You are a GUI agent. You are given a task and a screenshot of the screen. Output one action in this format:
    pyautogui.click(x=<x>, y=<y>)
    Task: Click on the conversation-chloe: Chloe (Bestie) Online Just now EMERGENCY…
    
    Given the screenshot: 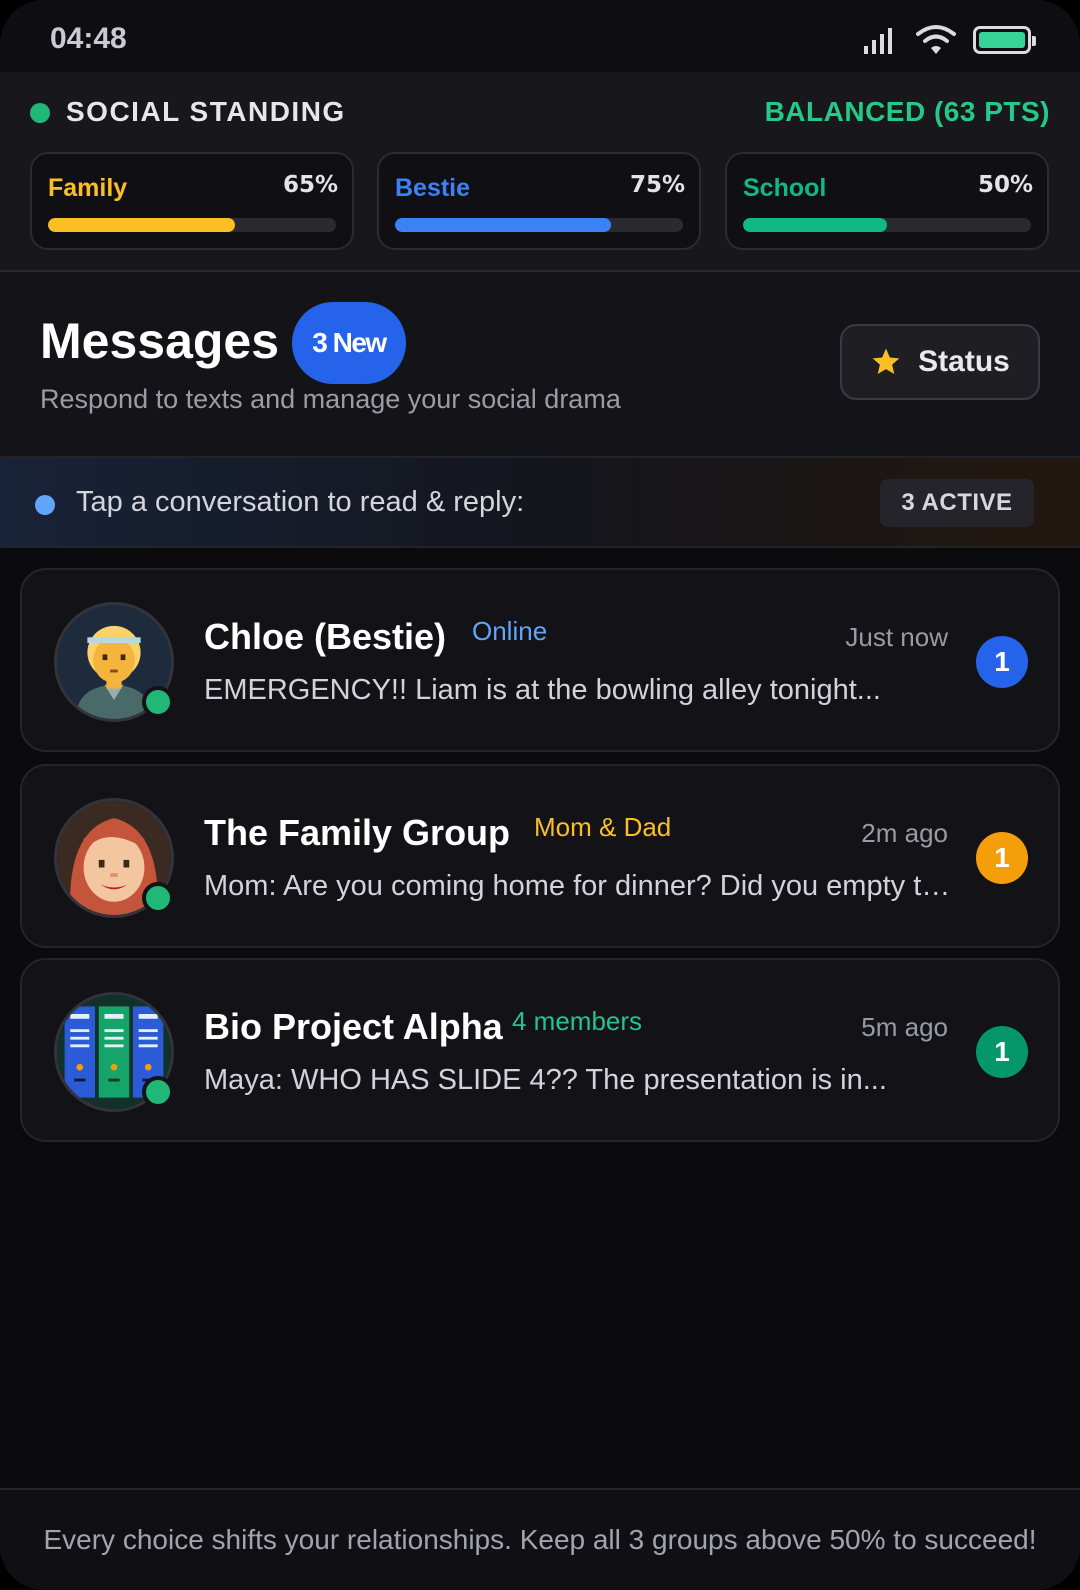 What is the action you would take?
    pyautogui.click(x=540, y=660)
    